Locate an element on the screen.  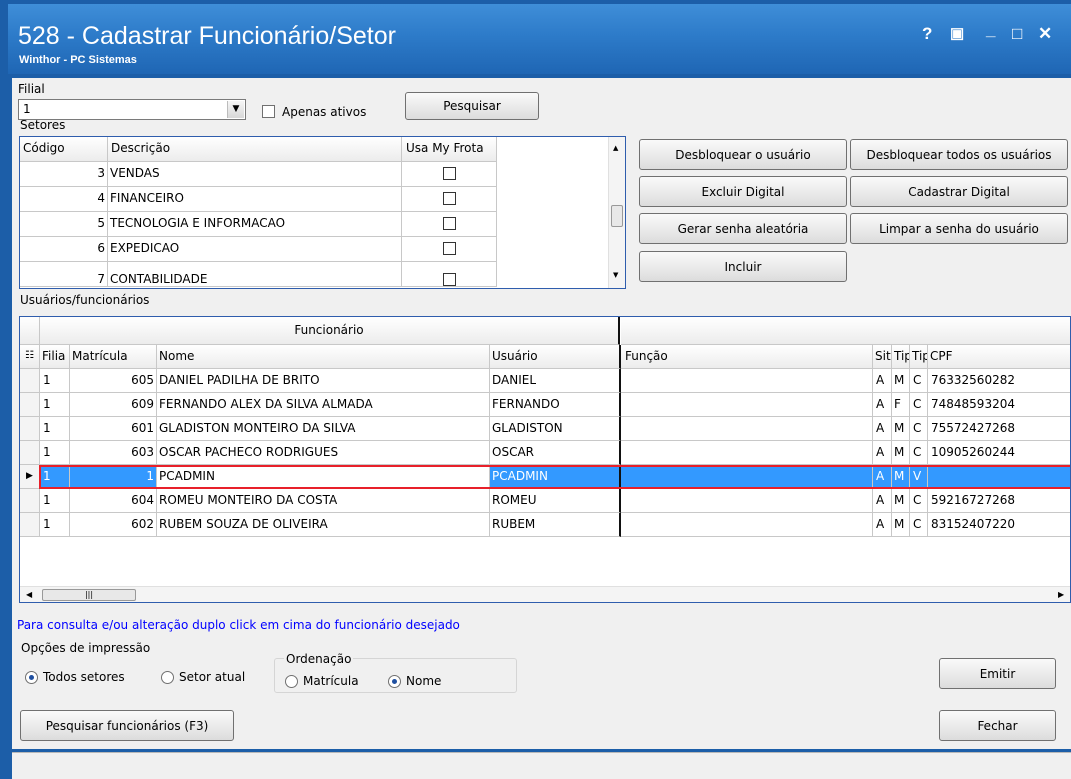
incluir-button: Incluir is located at coordinates (743, 266).